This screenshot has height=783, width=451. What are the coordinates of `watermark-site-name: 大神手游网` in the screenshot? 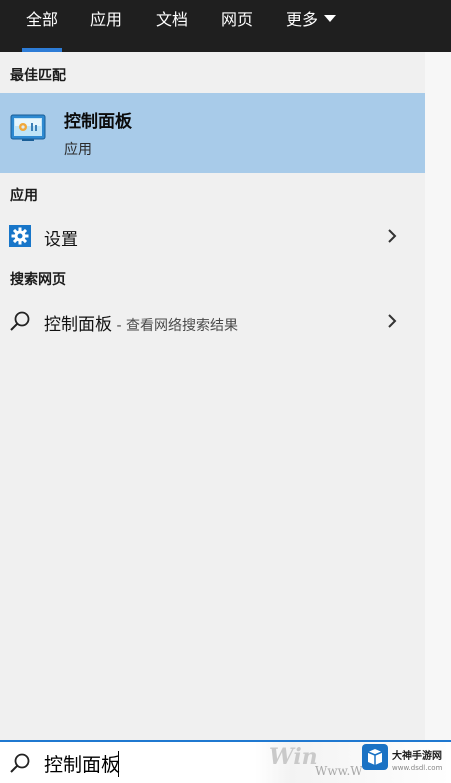 It's located at (417, 756).